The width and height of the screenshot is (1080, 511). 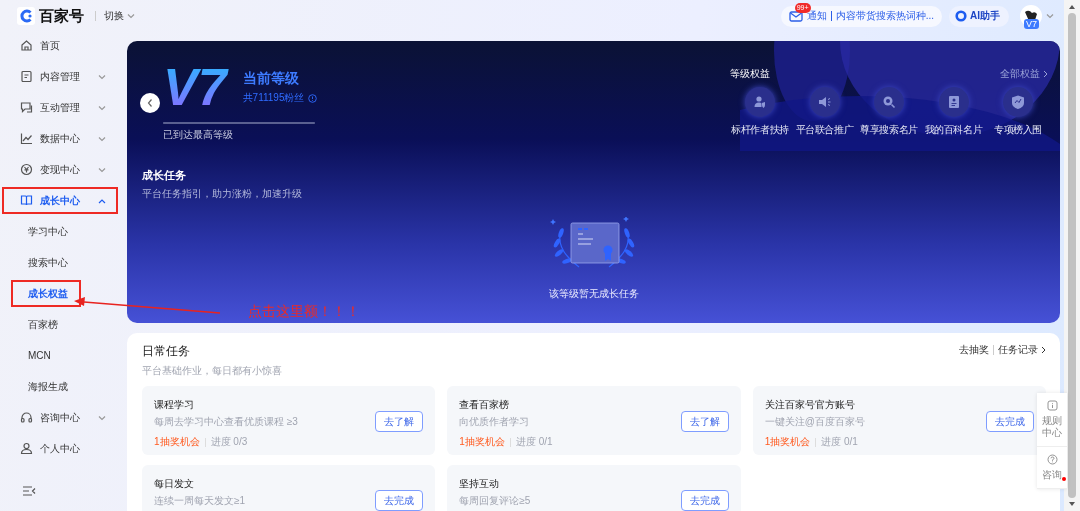 What do you see at coordinates (60, 76) in the screenshot?
I see `sidebar-item: 内容管理` at bounding box center [60, 76].